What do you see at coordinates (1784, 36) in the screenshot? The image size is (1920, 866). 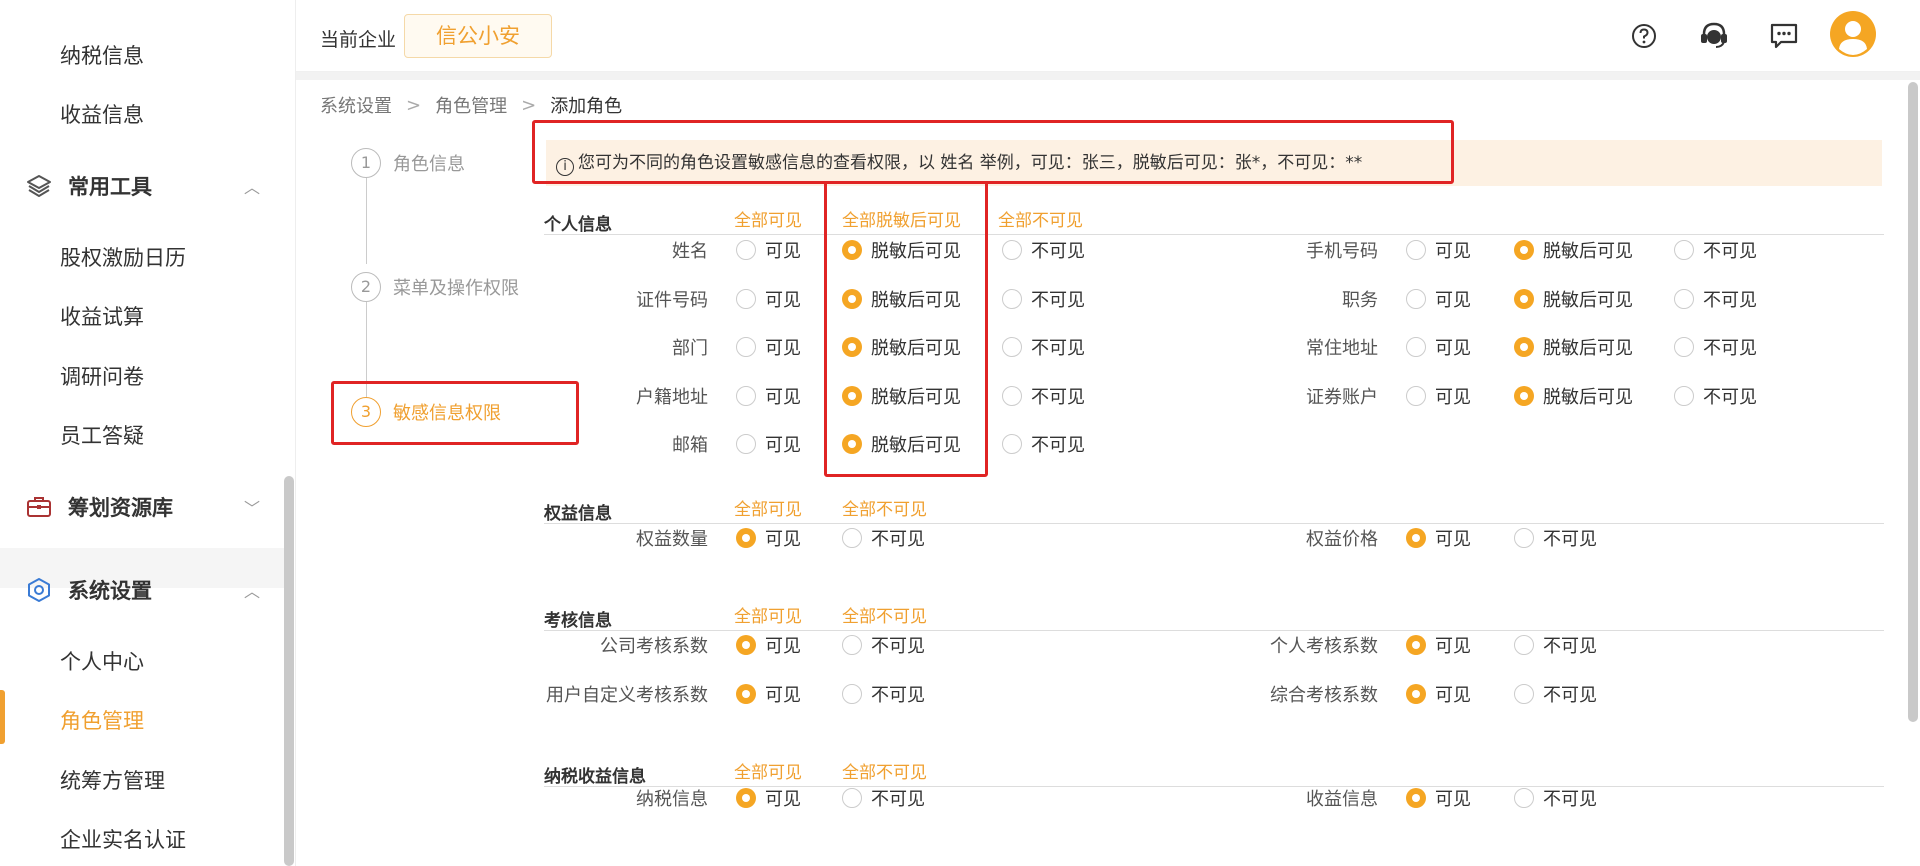 I see `message-icon` at bounding box center [1784, 36].